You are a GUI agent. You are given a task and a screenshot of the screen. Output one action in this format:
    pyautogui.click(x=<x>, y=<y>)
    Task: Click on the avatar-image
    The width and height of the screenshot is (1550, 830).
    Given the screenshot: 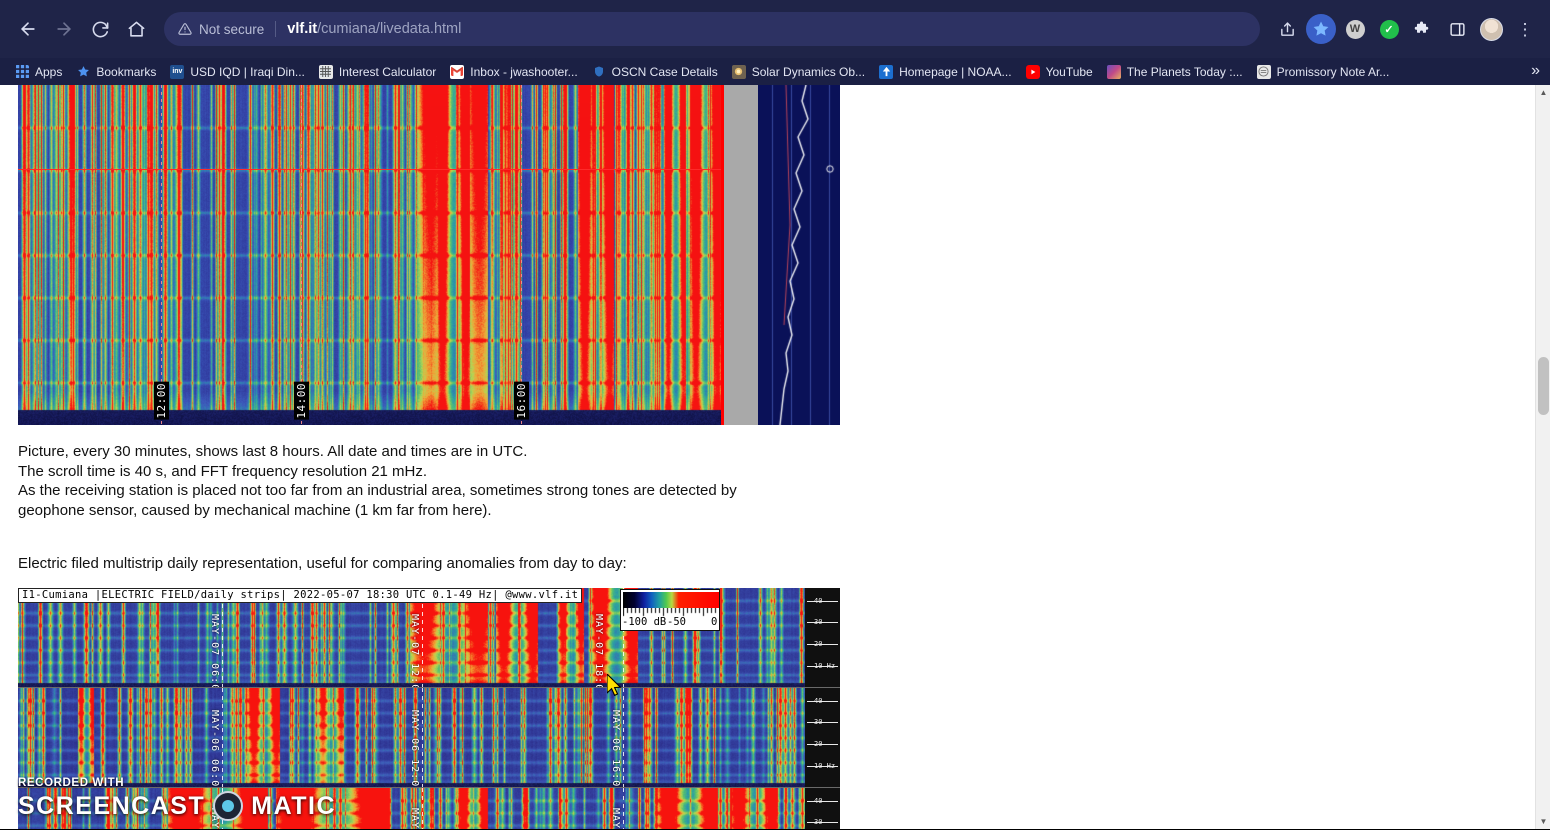 What is the action you would take?
    pyautogui.click(x=1491, y=29)
    